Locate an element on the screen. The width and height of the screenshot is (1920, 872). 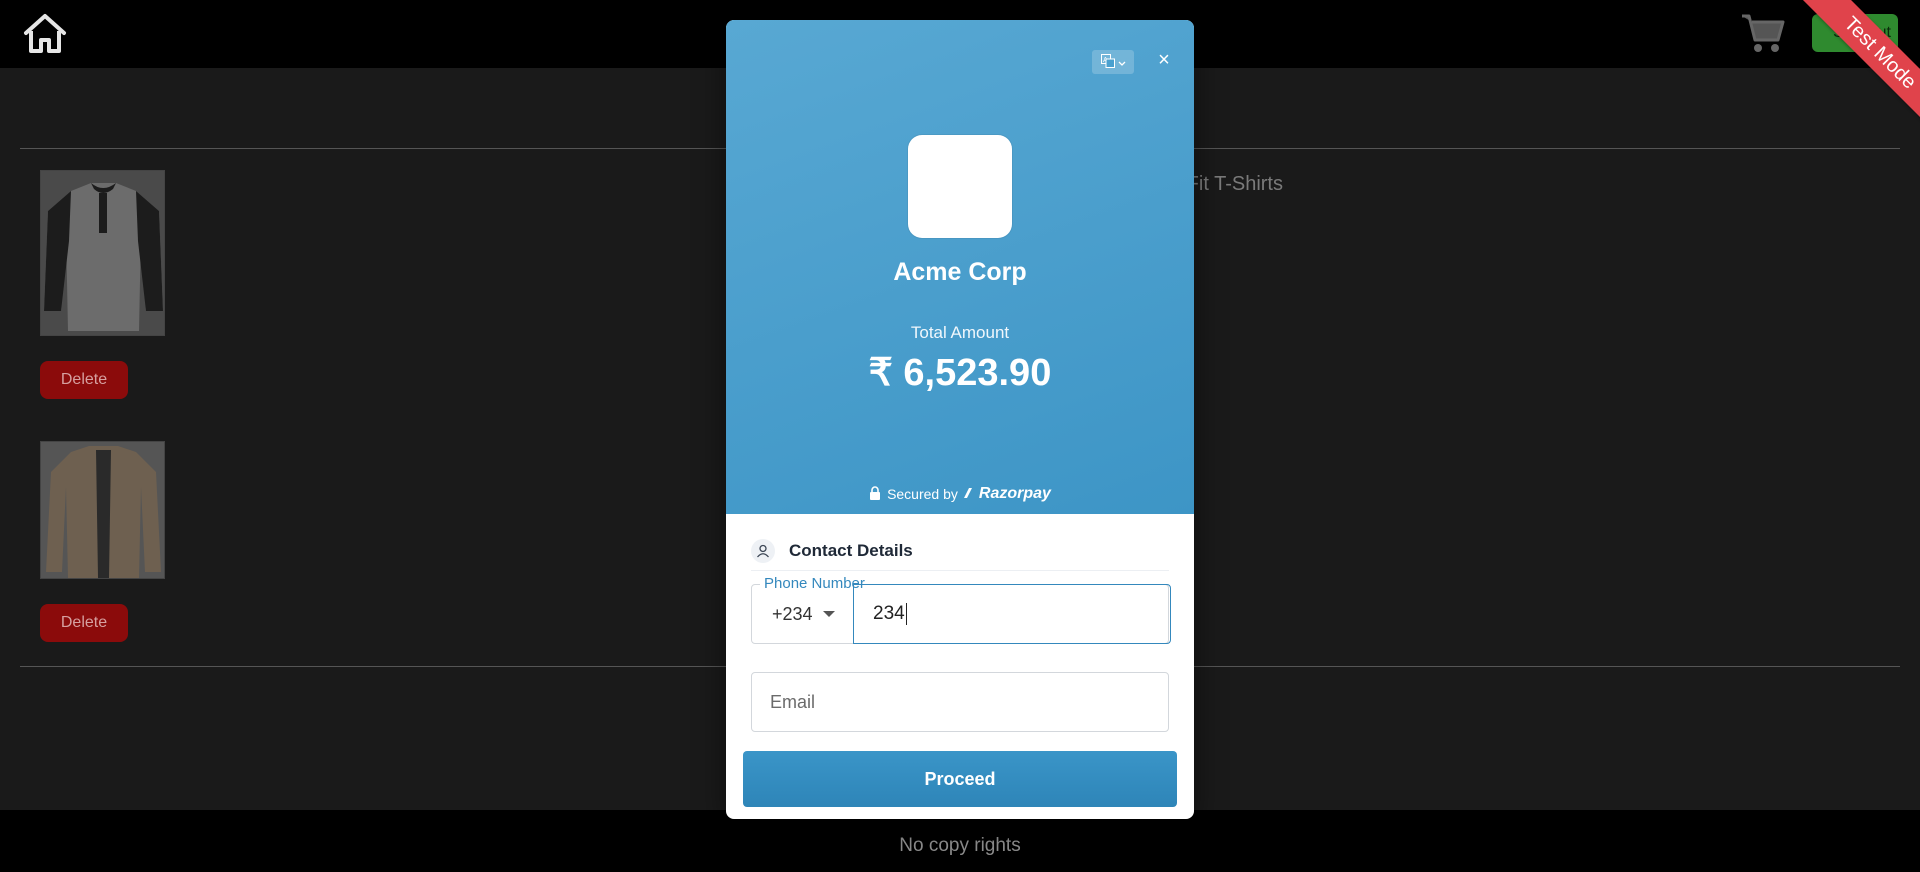
text-cursor is located at coordinates (906, 614).